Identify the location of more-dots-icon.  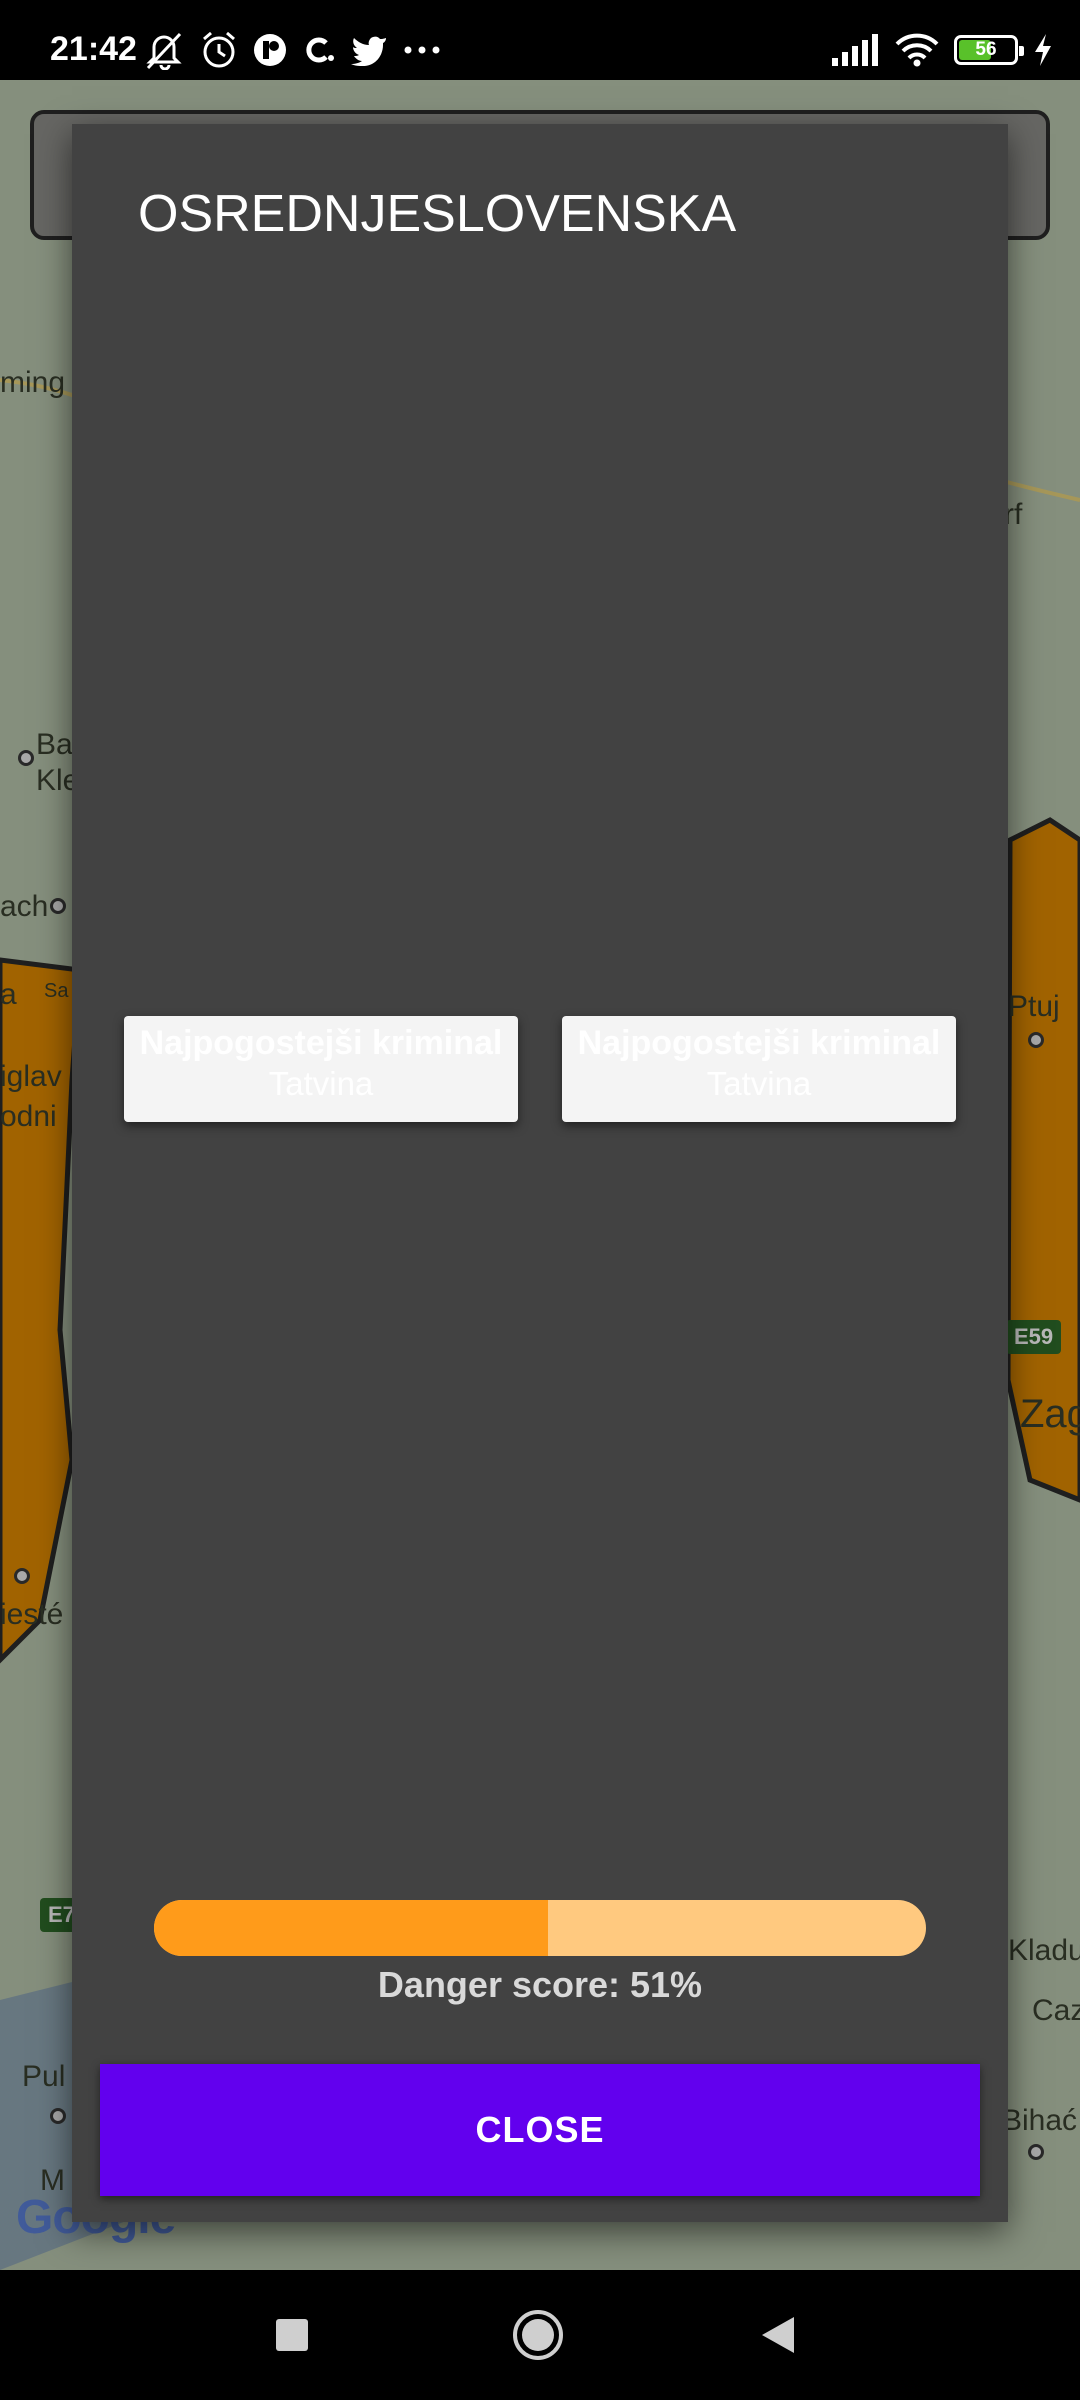
(422, 50).